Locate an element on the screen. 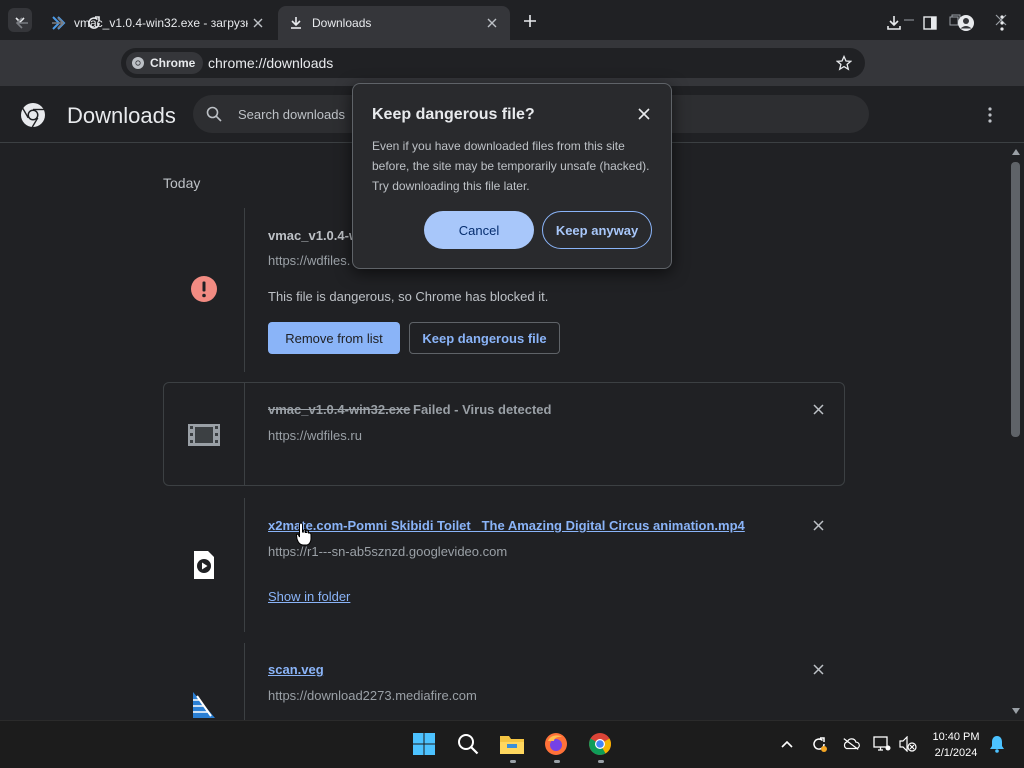 The image size is (1024, 768). clock-time: 10:40 PM is located at coordinates (956, 737).